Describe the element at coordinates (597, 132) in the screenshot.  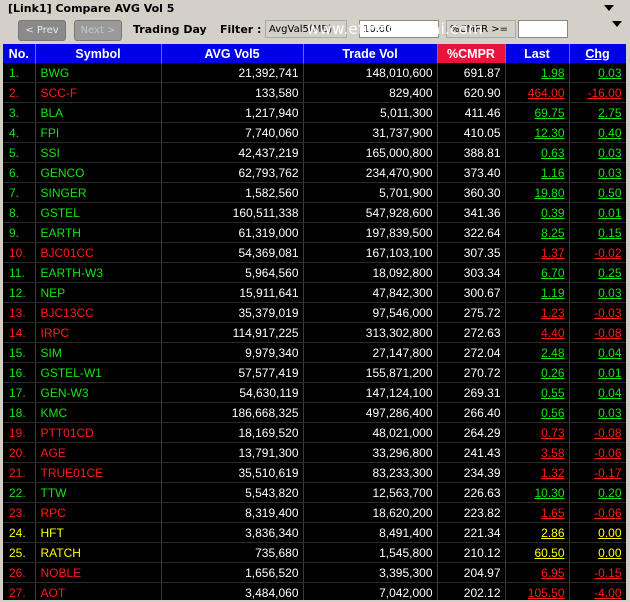
I see `row-chg: 0.40` at that location.